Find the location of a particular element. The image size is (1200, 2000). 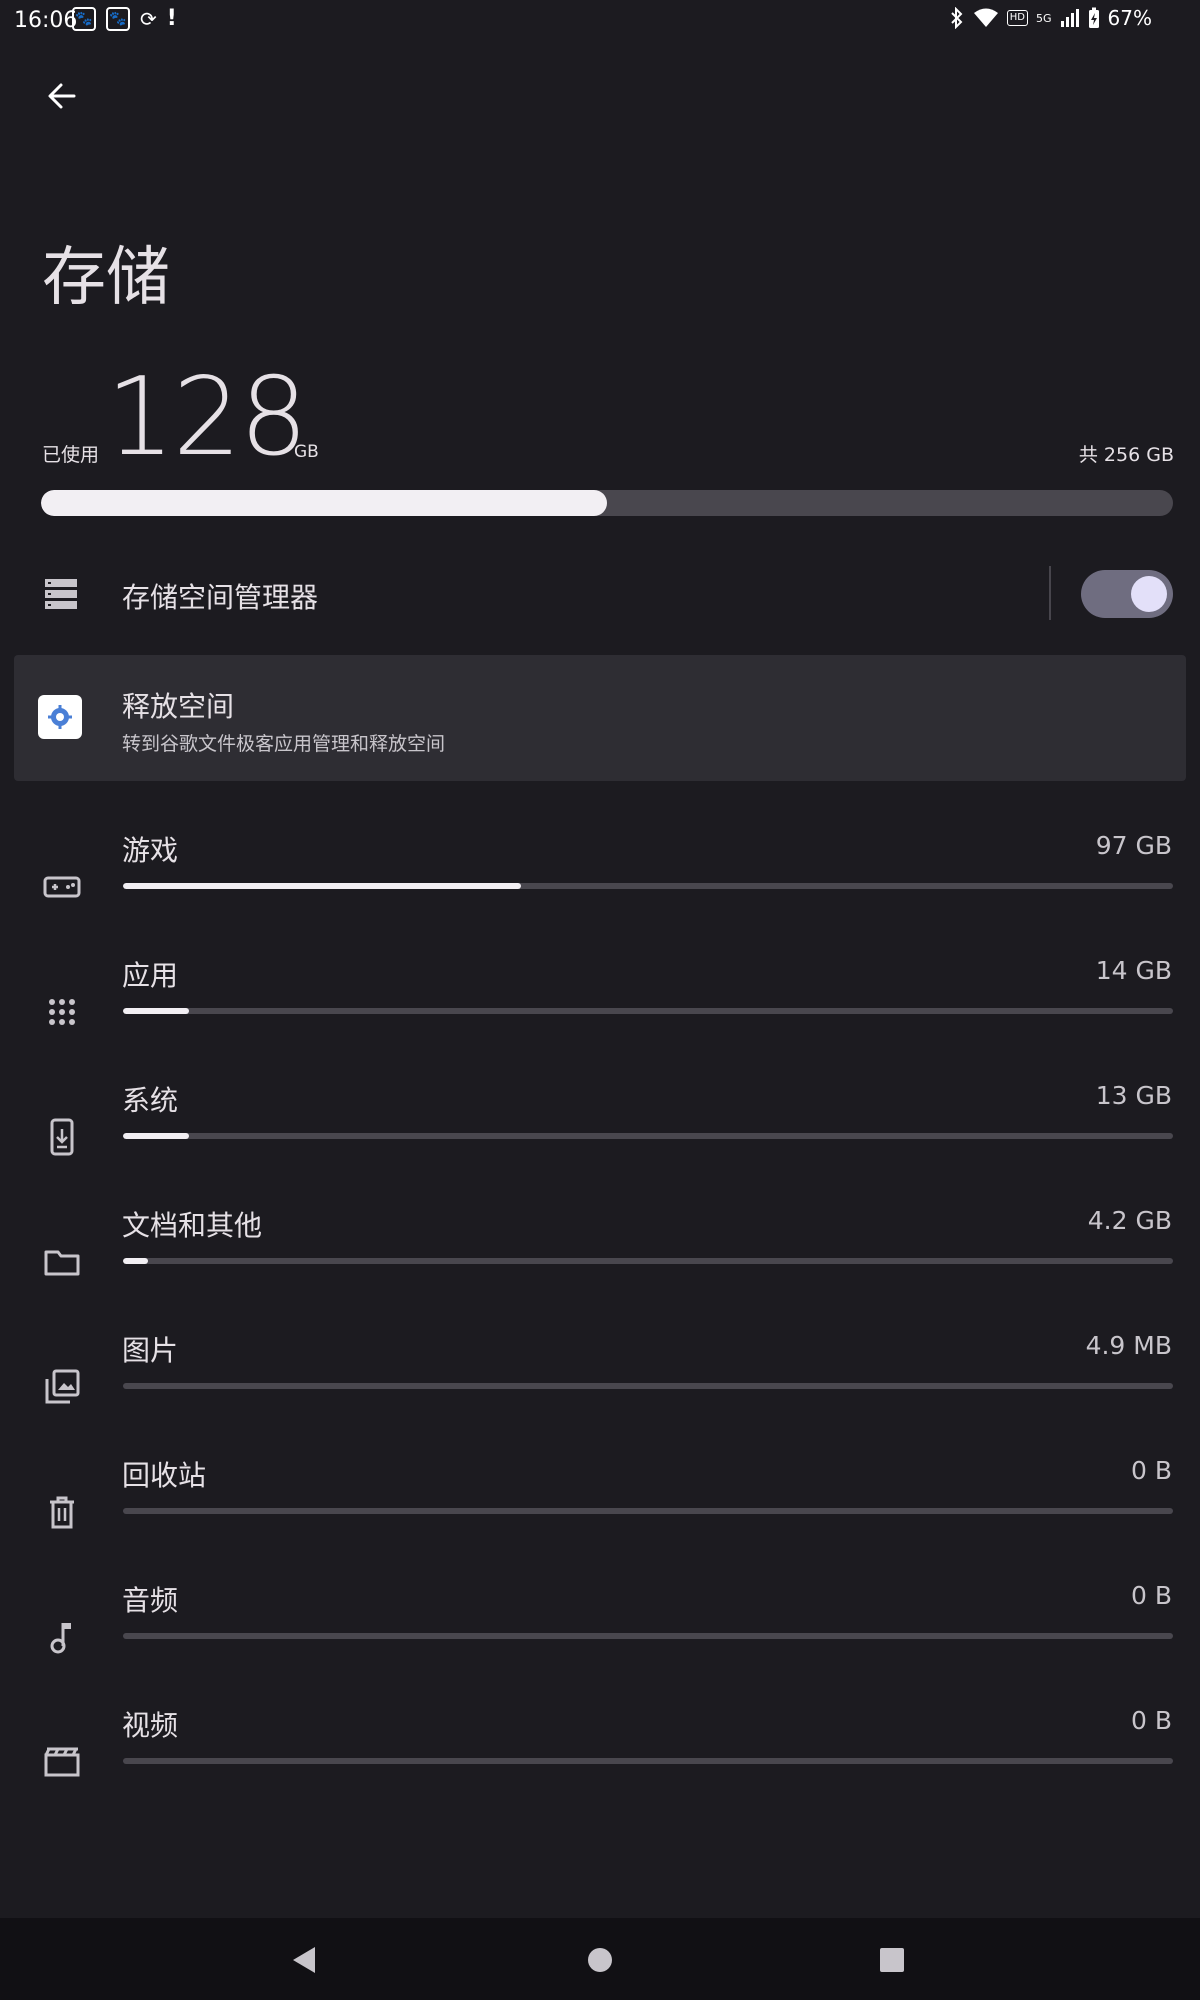

files-app-icon is located at coordinates (60, 717).